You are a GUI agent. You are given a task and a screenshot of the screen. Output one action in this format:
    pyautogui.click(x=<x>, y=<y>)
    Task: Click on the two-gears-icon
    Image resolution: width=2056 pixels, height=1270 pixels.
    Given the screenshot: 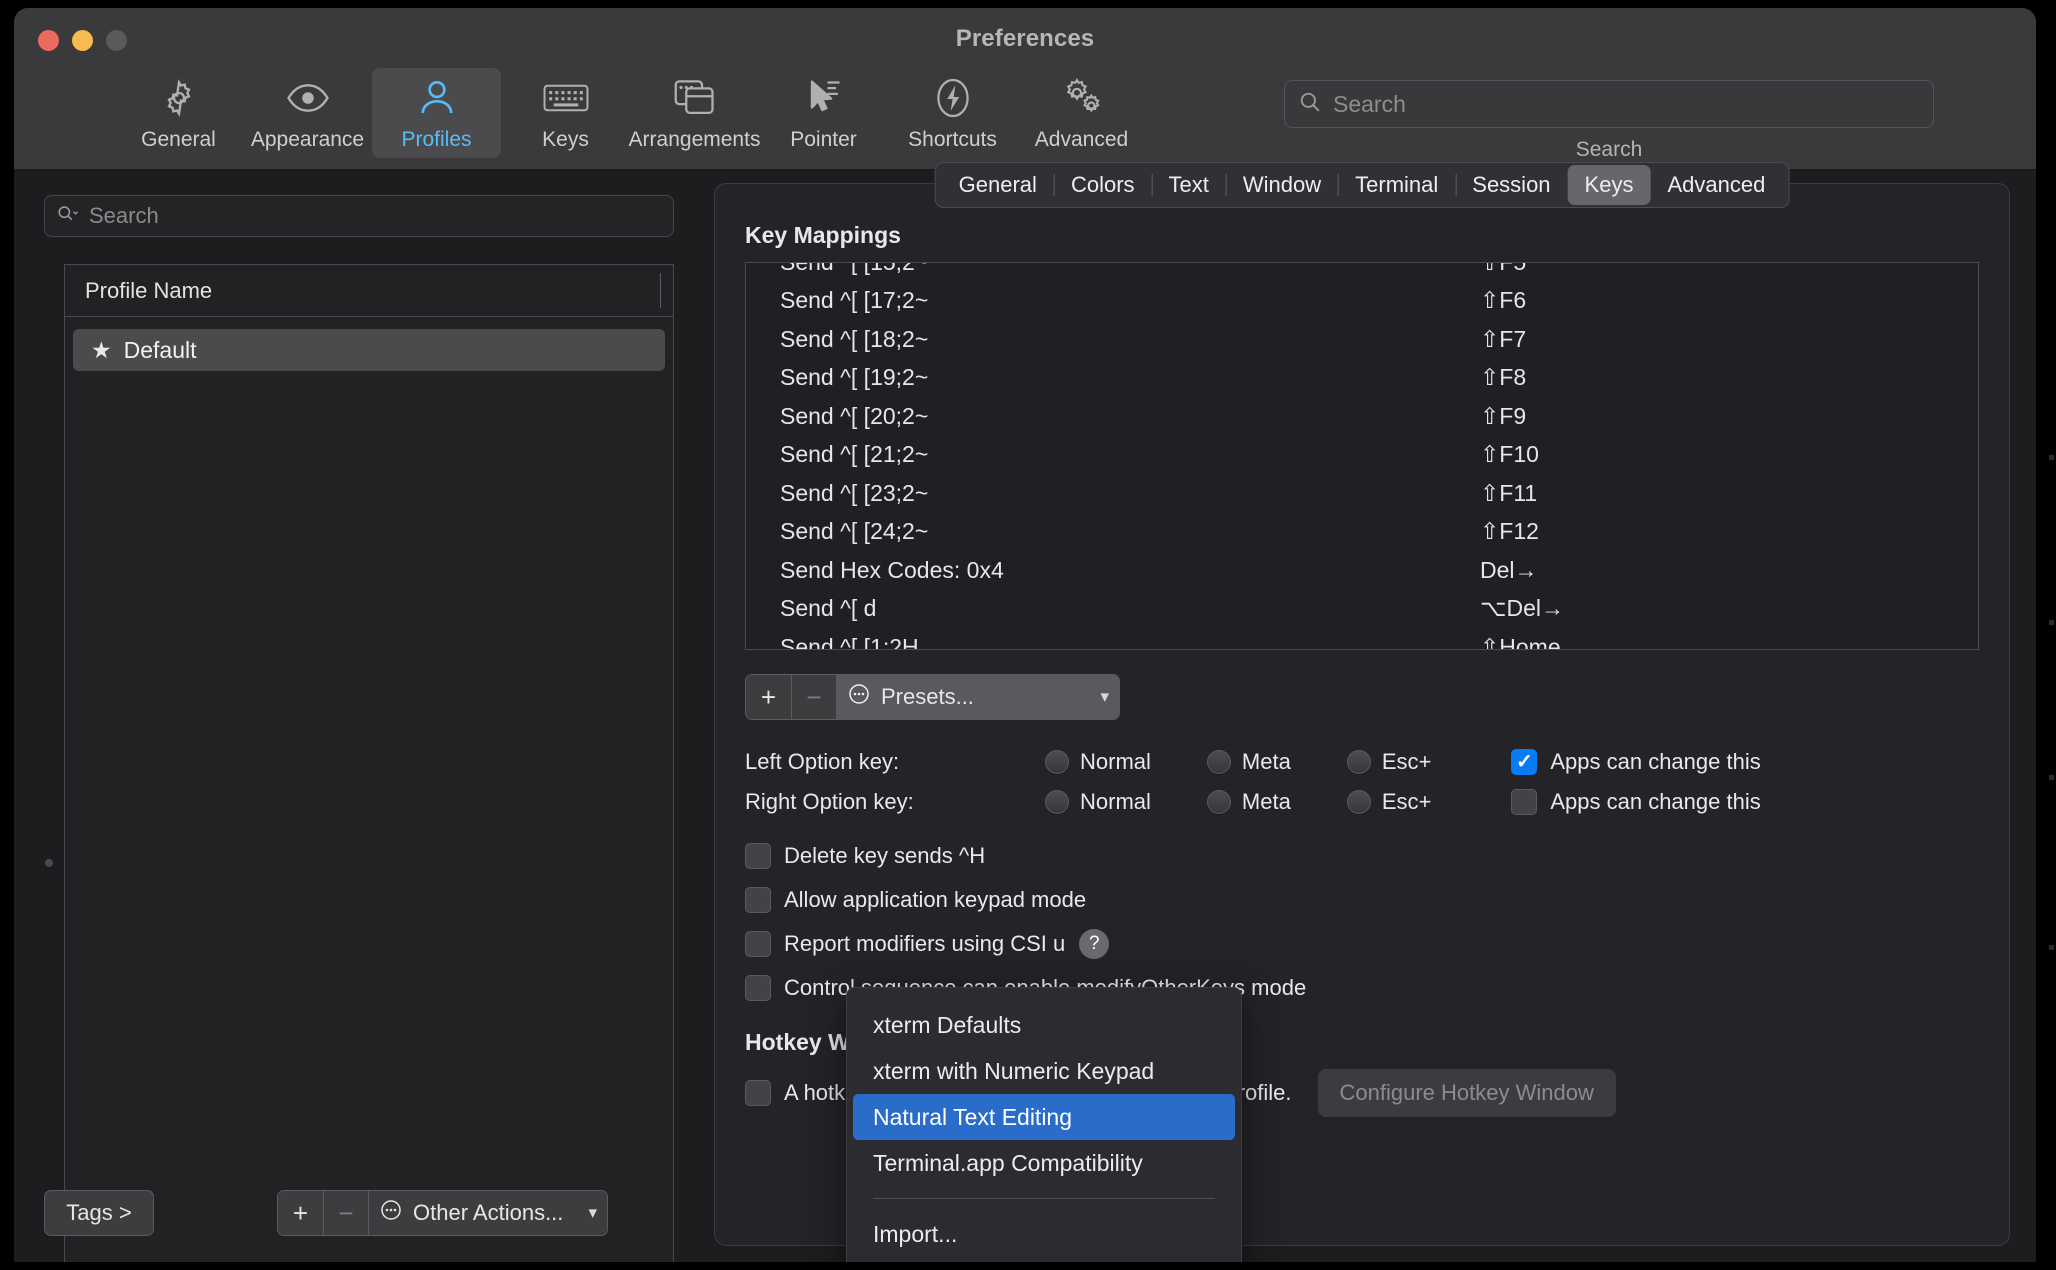 What is the action you would take?
    pyautogui.click(x=1082, y=98)
    